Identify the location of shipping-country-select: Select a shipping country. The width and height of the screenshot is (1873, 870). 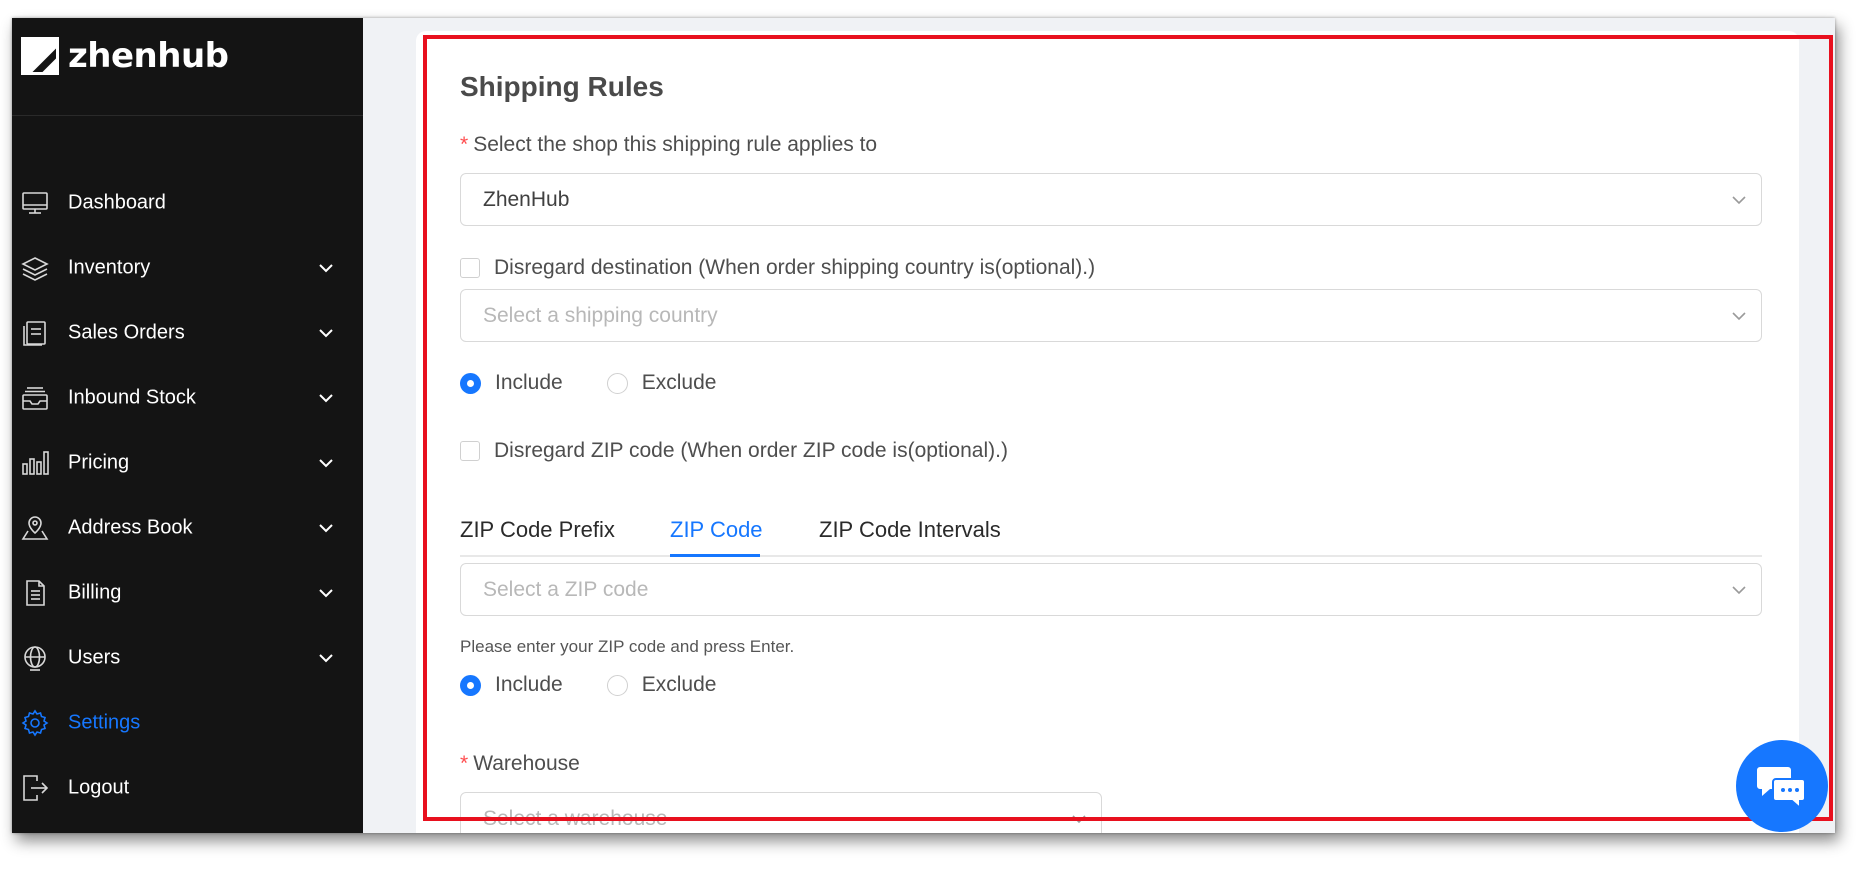
(1111, 315).